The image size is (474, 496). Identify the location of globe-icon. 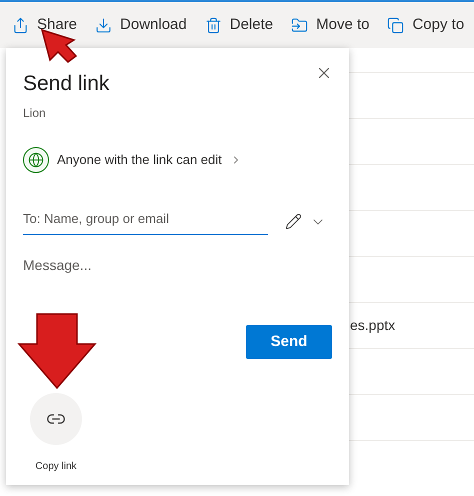
(36, 159).